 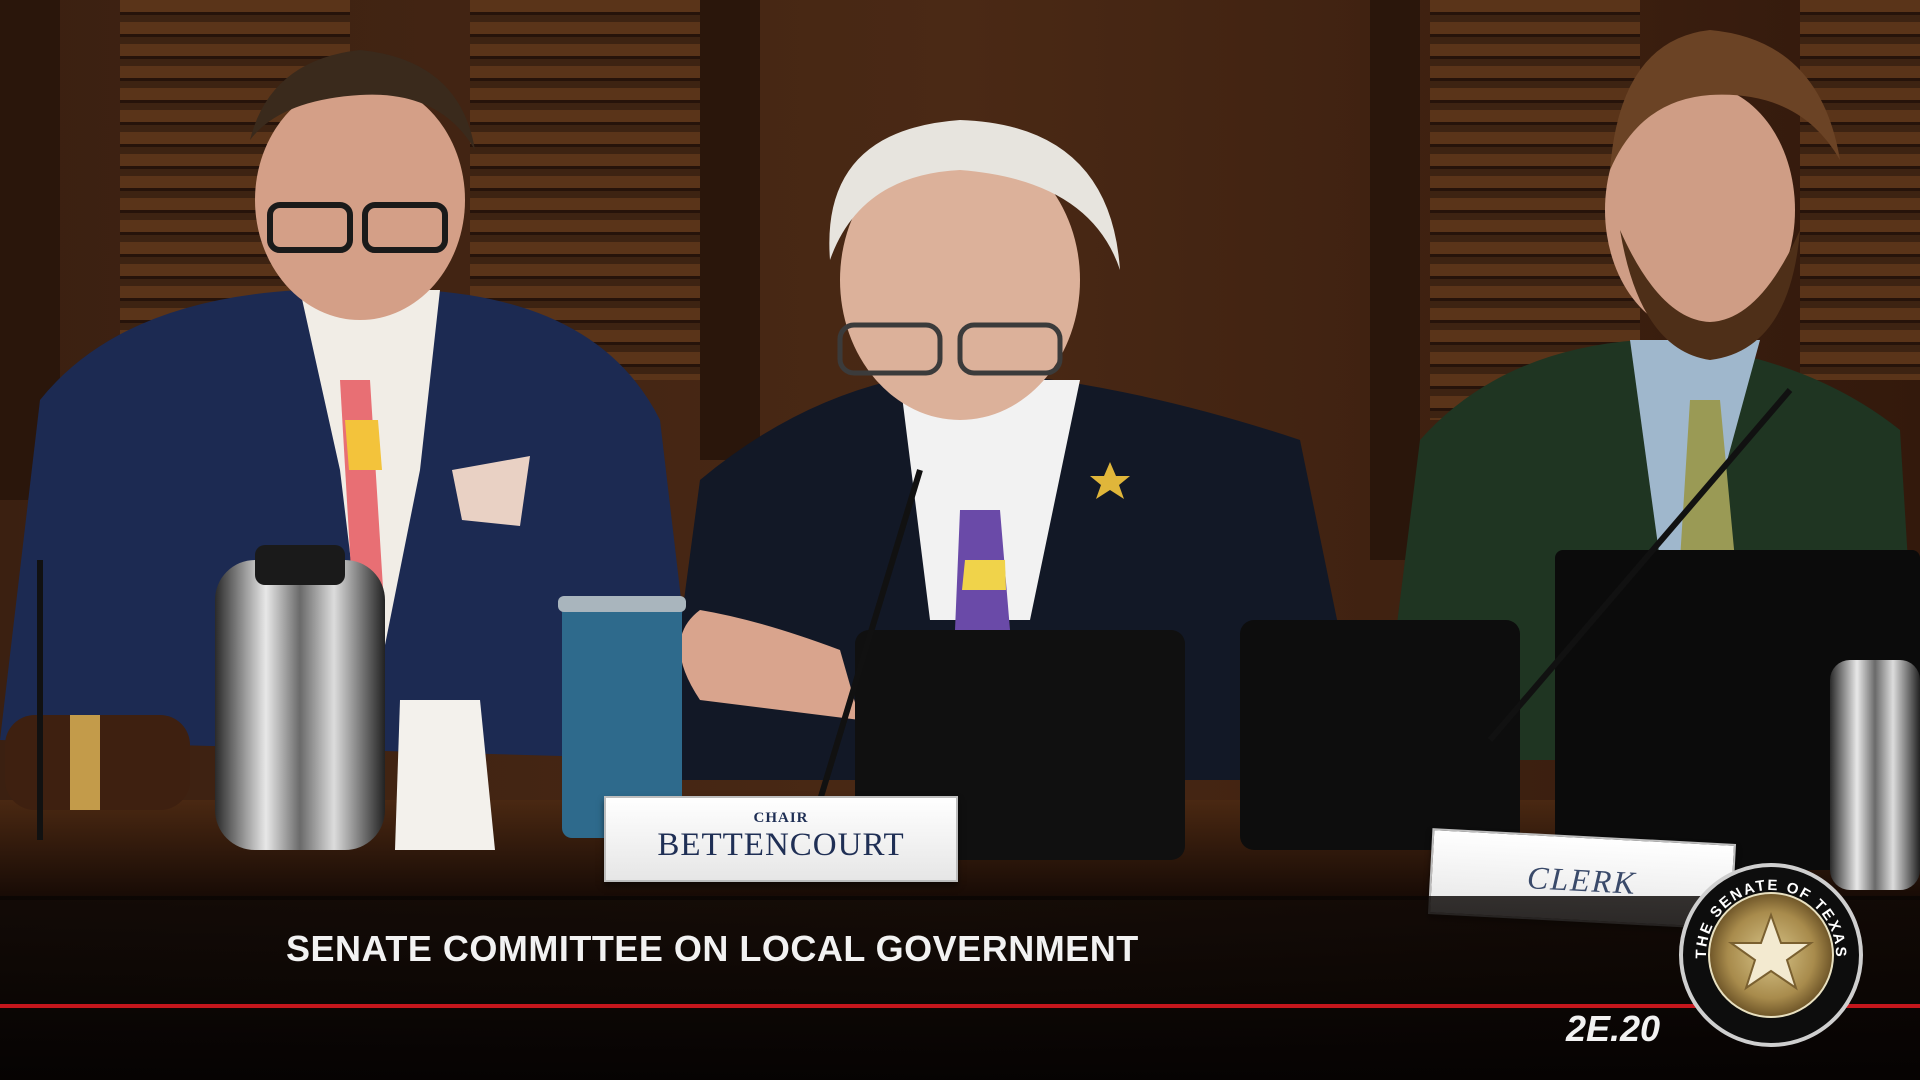 I want to click on chair-name-placard: CHAIR BETTENCOURT, so click(x=781, y=839).